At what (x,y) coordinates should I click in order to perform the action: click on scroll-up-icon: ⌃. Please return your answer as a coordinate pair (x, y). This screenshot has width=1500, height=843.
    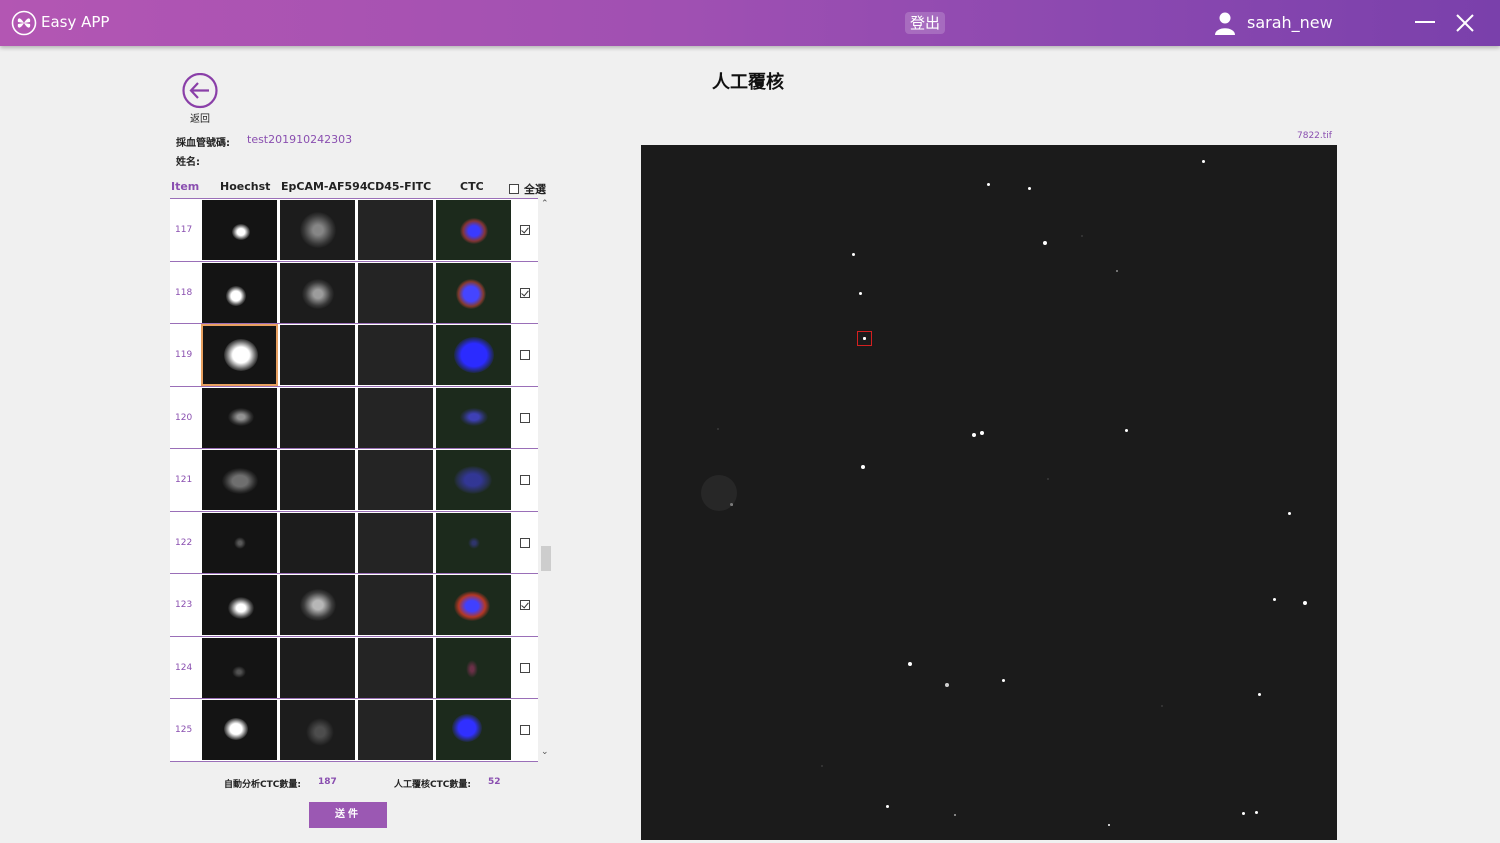
    Looking at the image, I should click on (545, 204).